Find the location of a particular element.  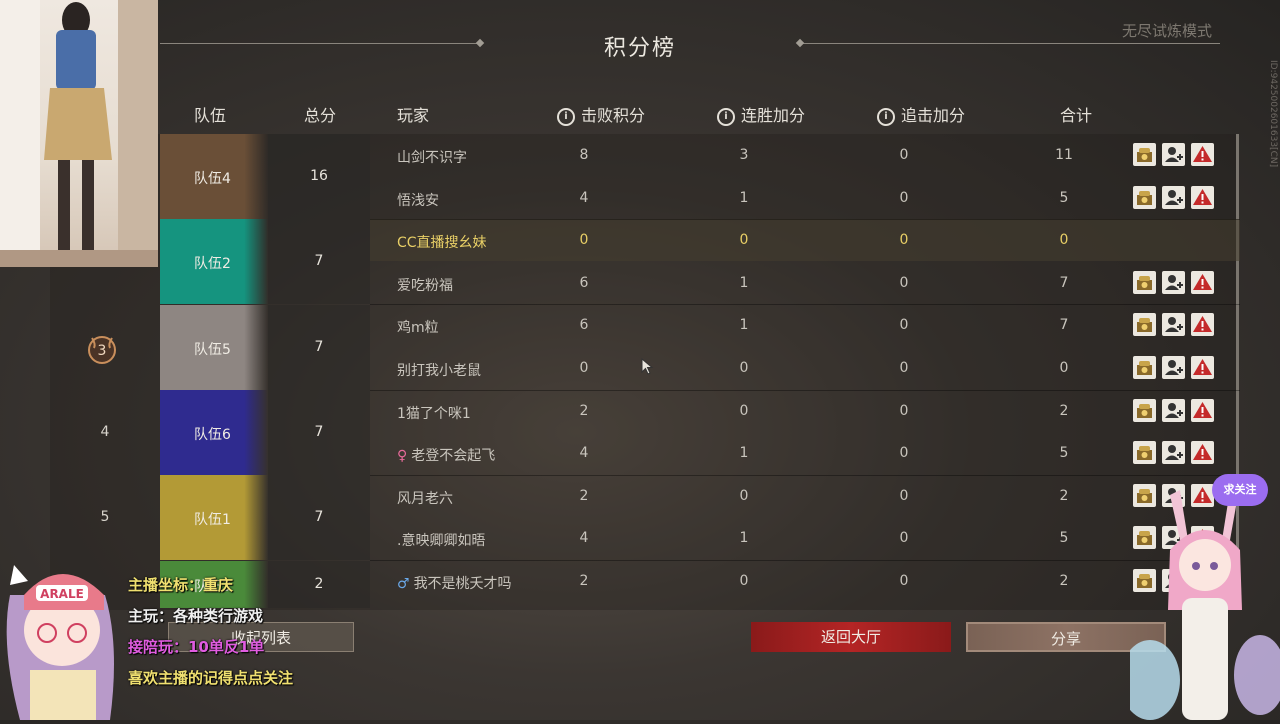

player-sum-value: 7 is located at coordinates (1064, 283).